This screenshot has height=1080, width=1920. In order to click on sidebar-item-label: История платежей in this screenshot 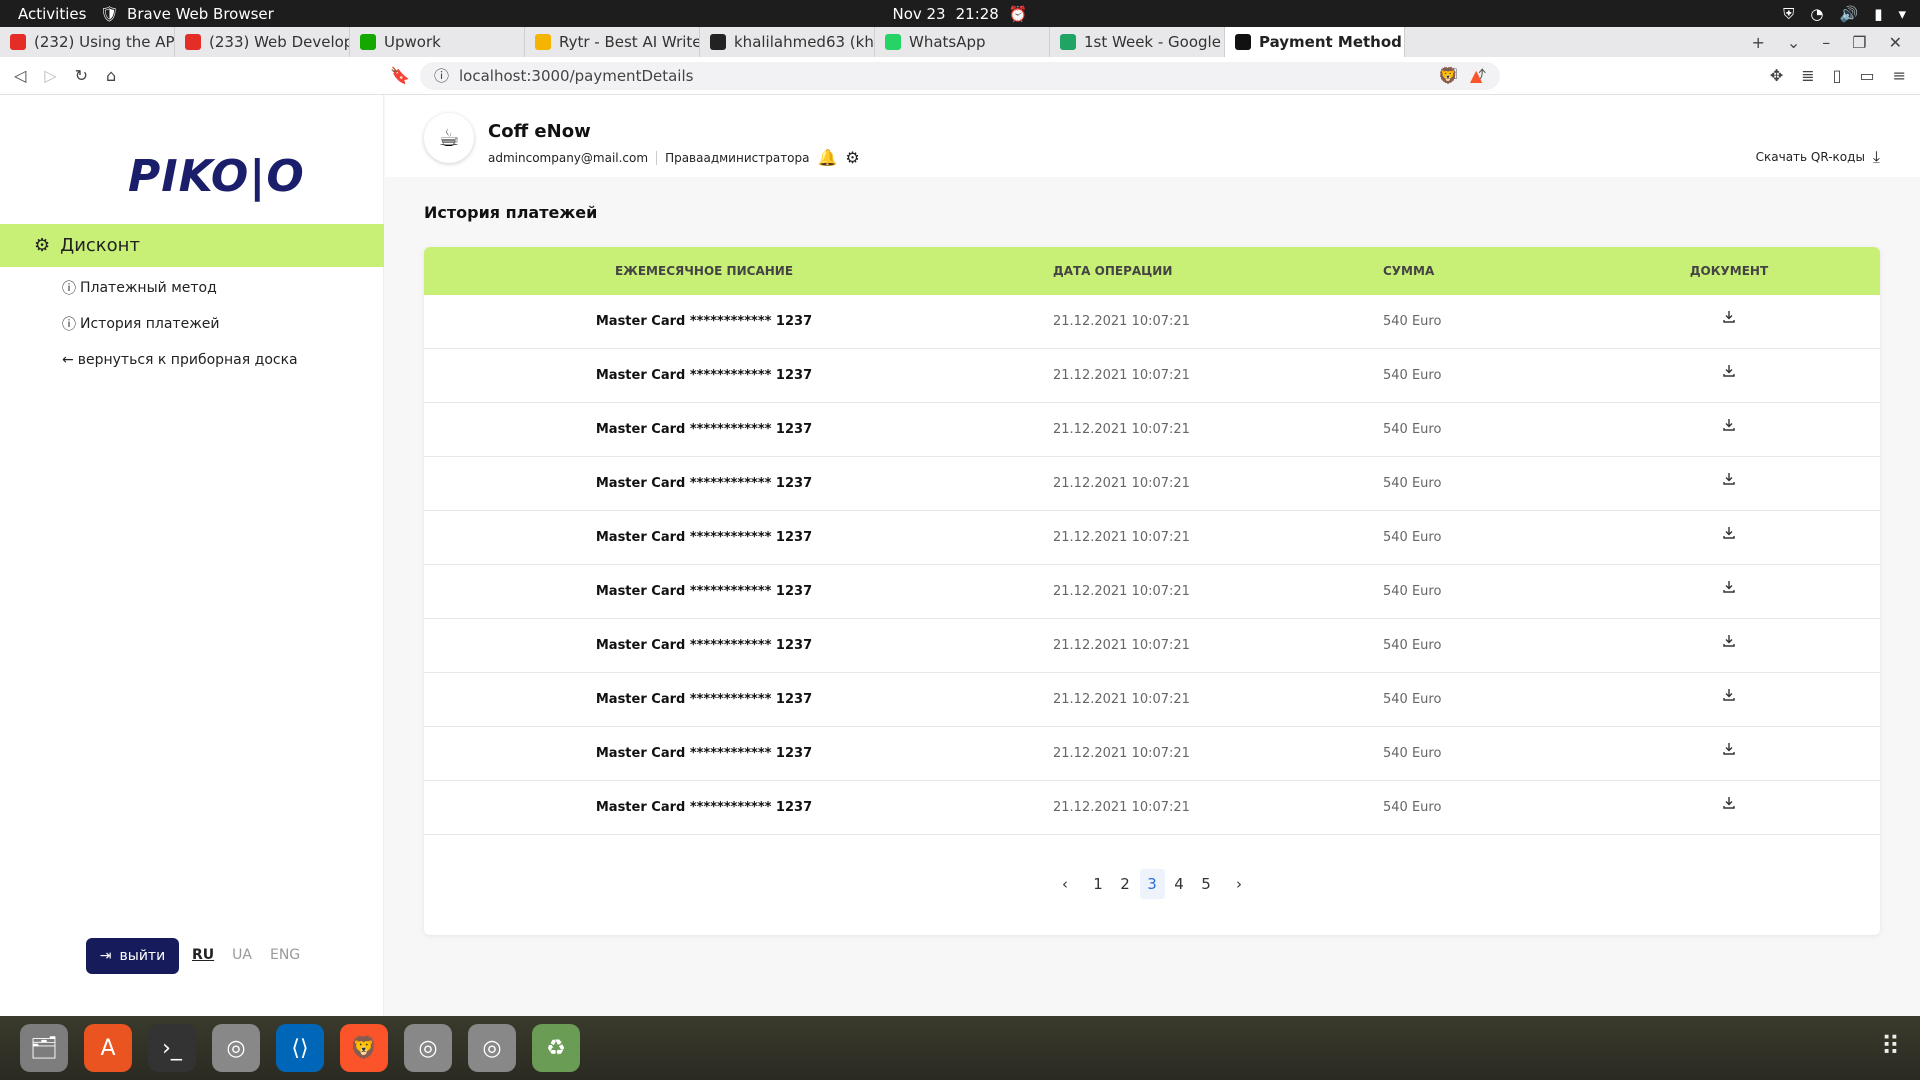, I will do `click(150, 324)`.